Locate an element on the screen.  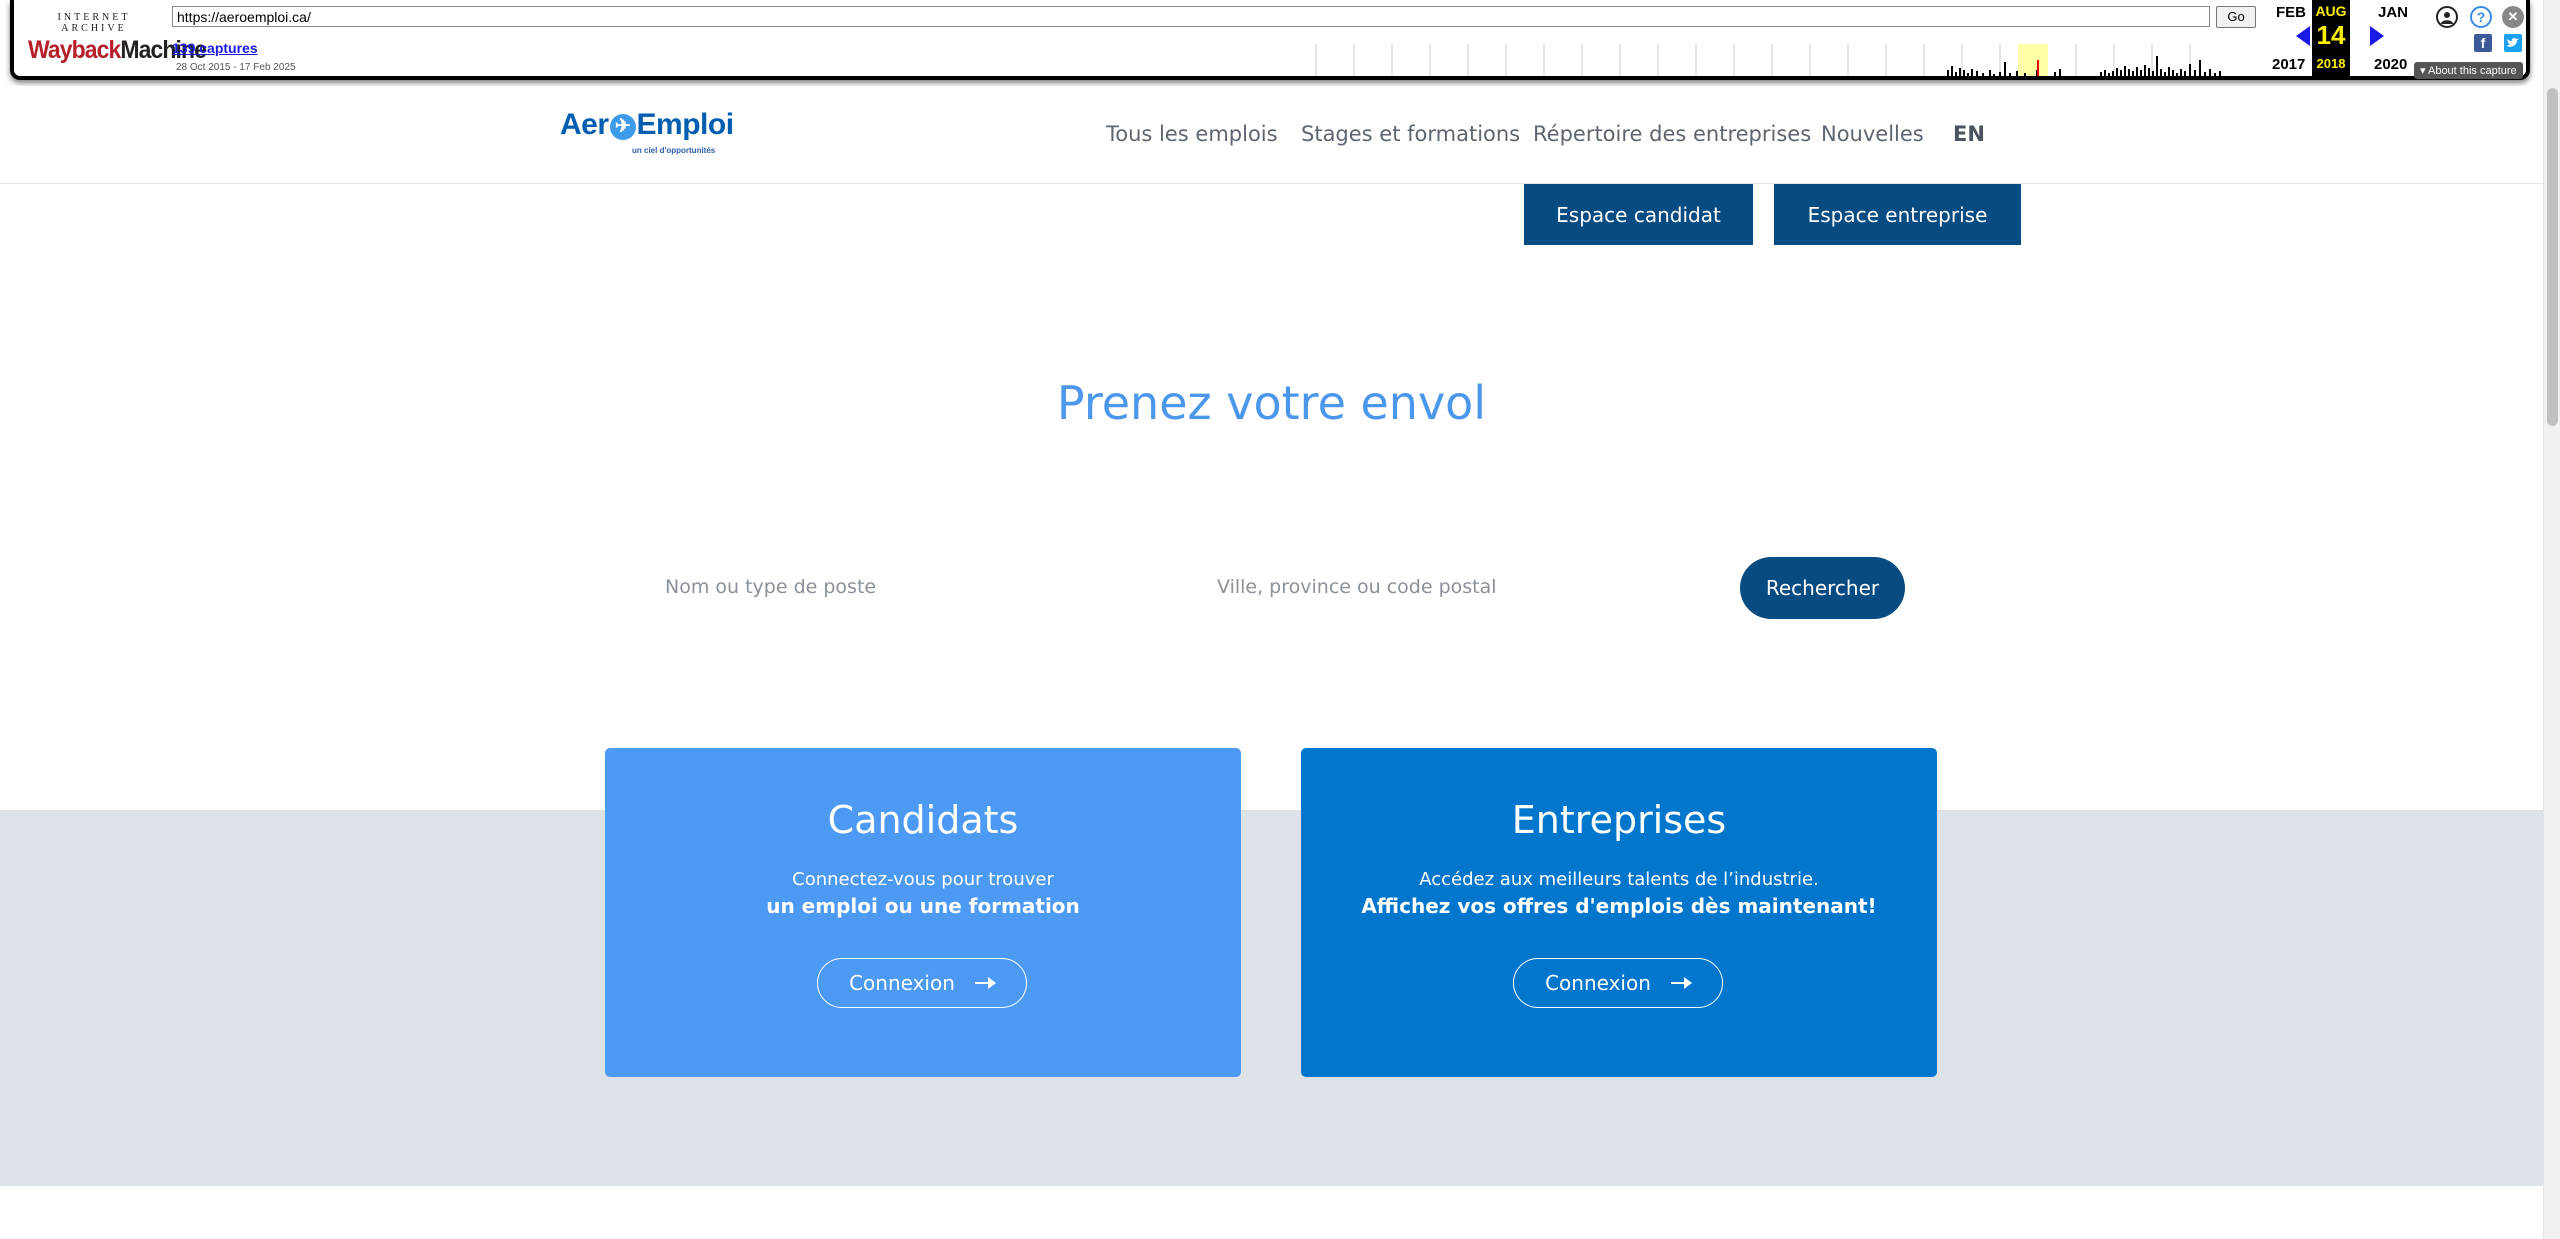
aeroemploi-logo: Aer ✈ Emploi un ciel d'opportunités is located at coordinates (647, 131).